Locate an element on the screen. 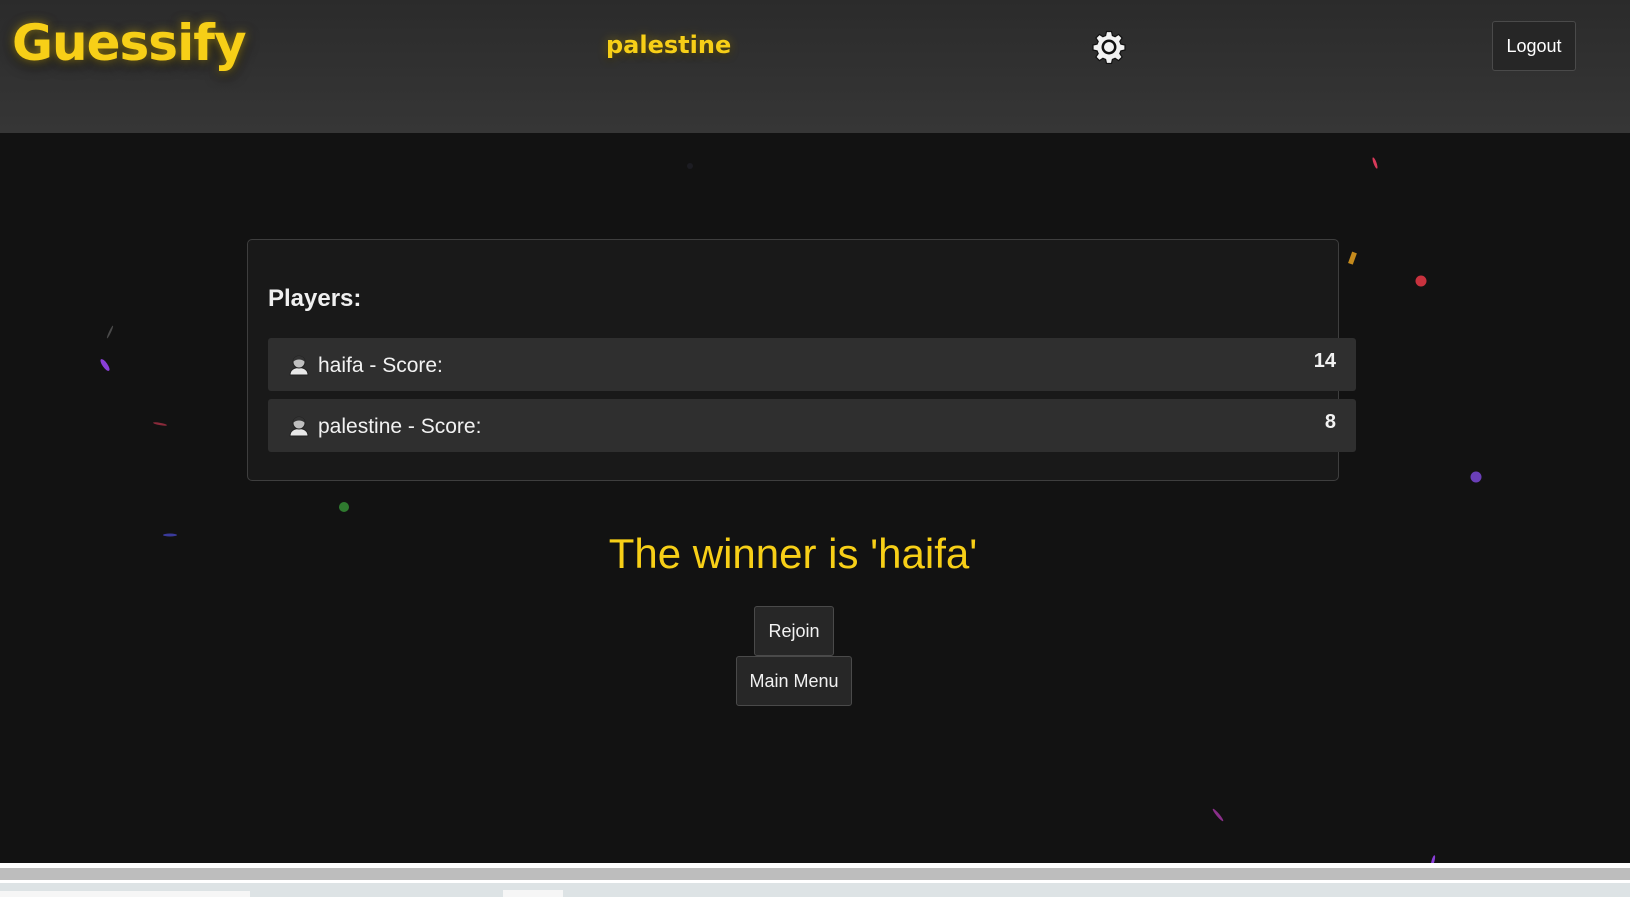 This screenshot has width=1630, height=897. player-row: palestine - Score: 8 is located at coordinates (812, 425).